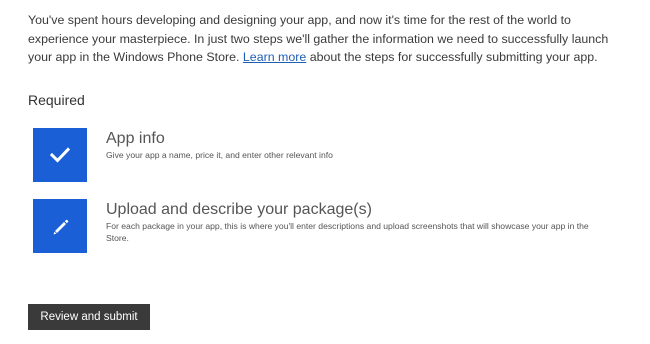 This screenshot has height=344, width=650. I want to click on step-tile-upload-package, so click(60, 226).